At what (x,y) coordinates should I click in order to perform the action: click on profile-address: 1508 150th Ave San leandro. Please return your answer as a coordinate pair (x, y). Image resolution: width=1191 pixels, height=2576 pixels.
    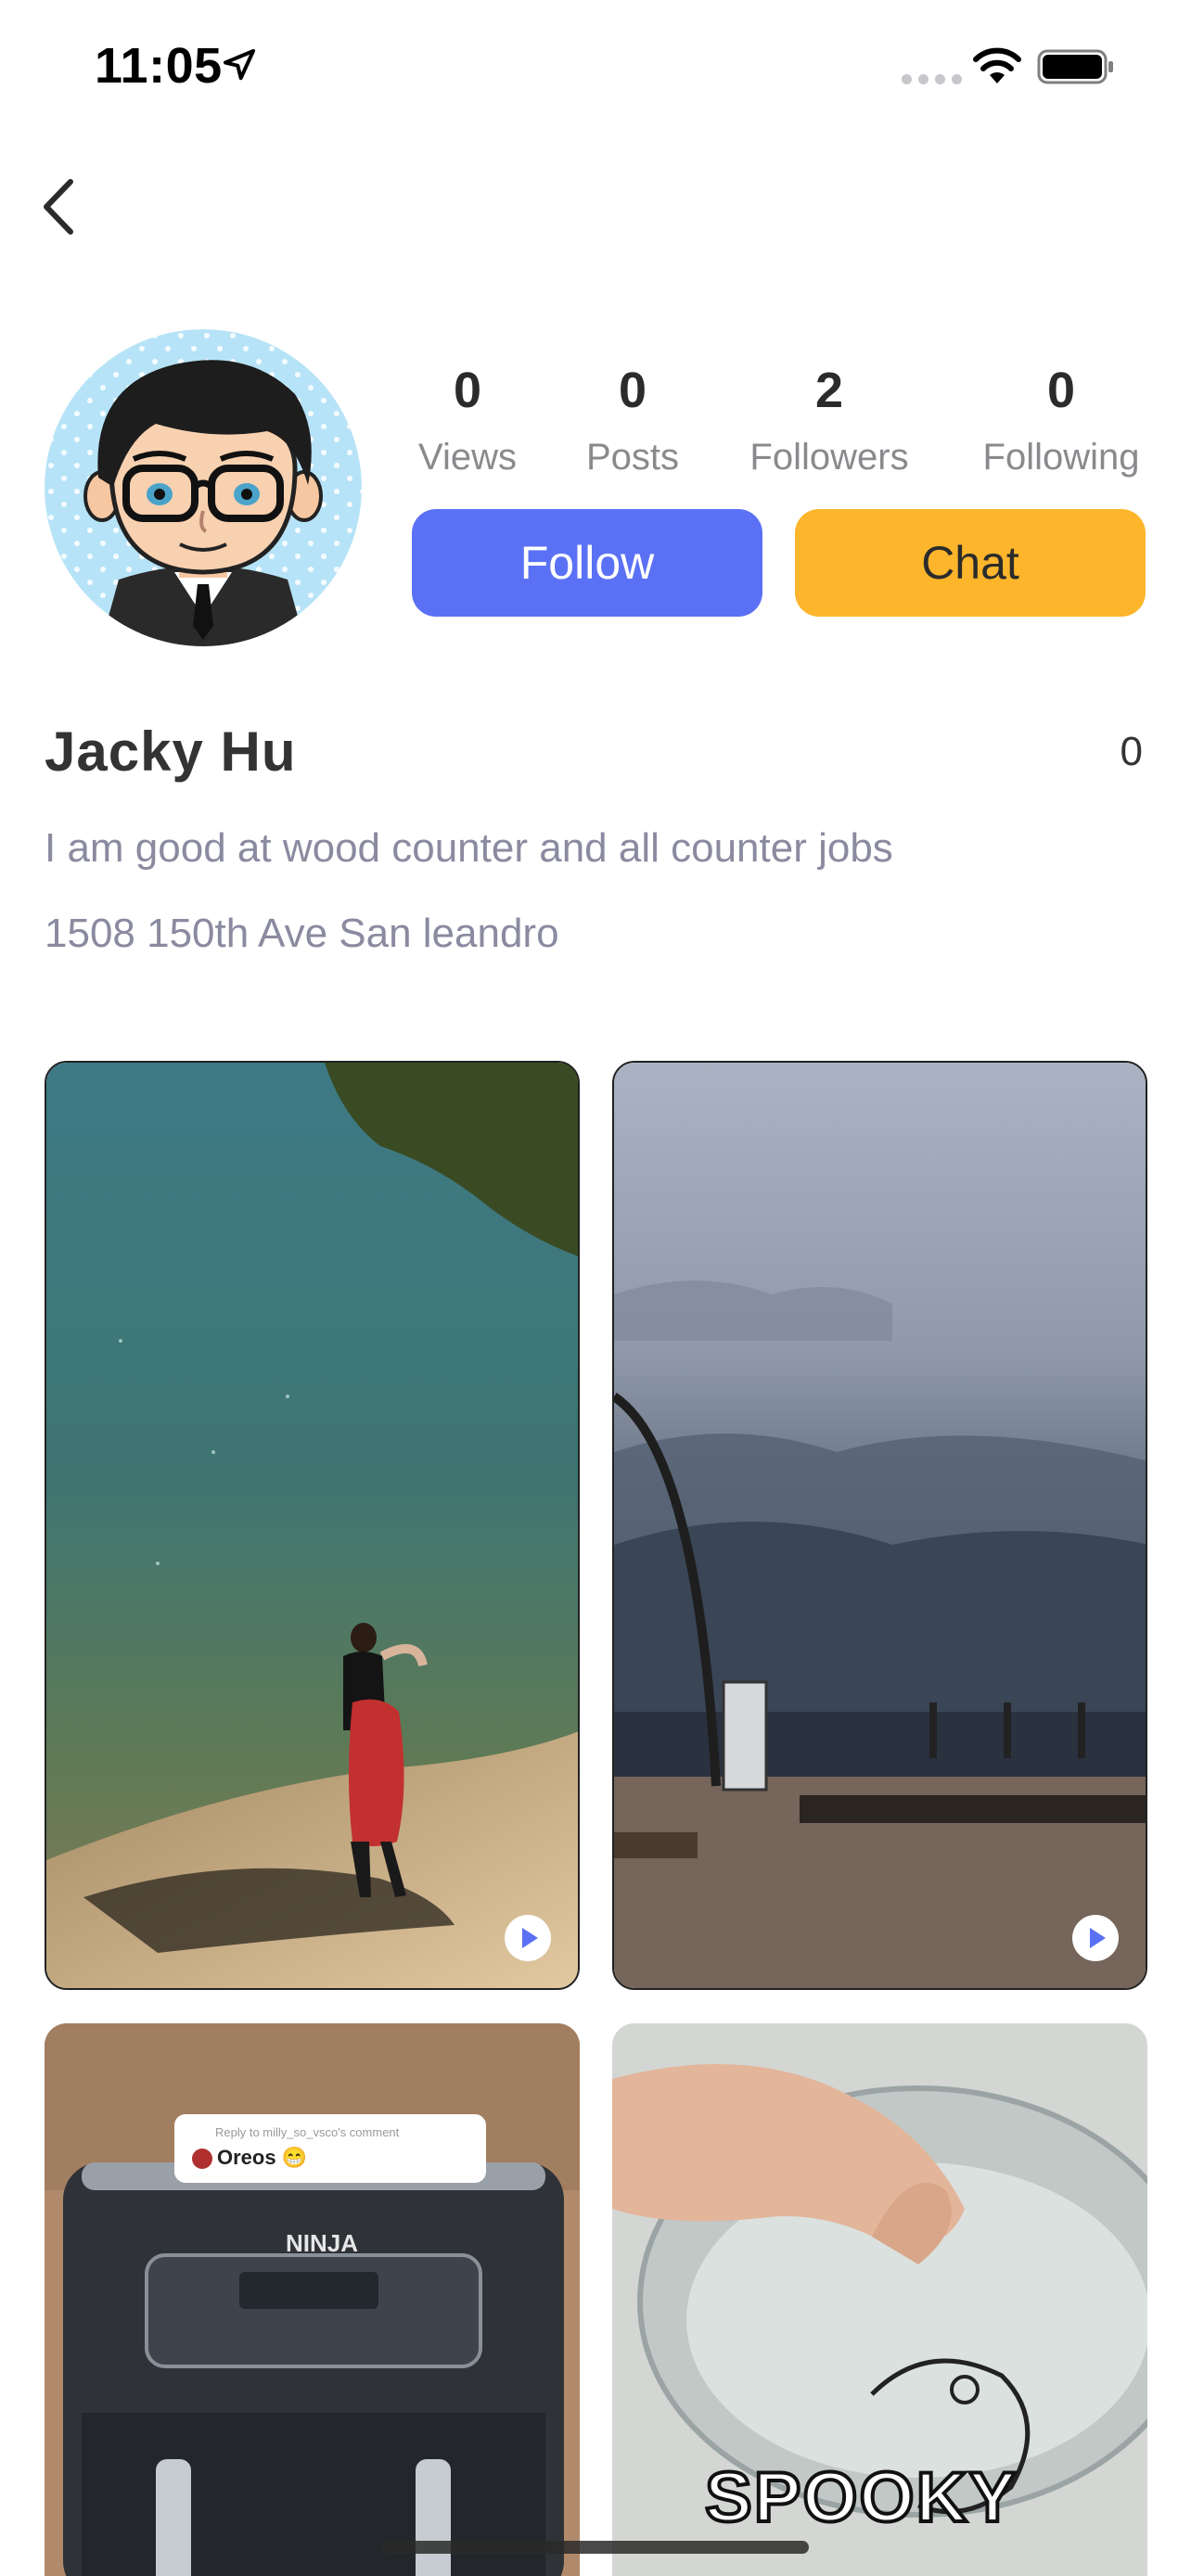
    Looking at the image, I should click on (302, 933).